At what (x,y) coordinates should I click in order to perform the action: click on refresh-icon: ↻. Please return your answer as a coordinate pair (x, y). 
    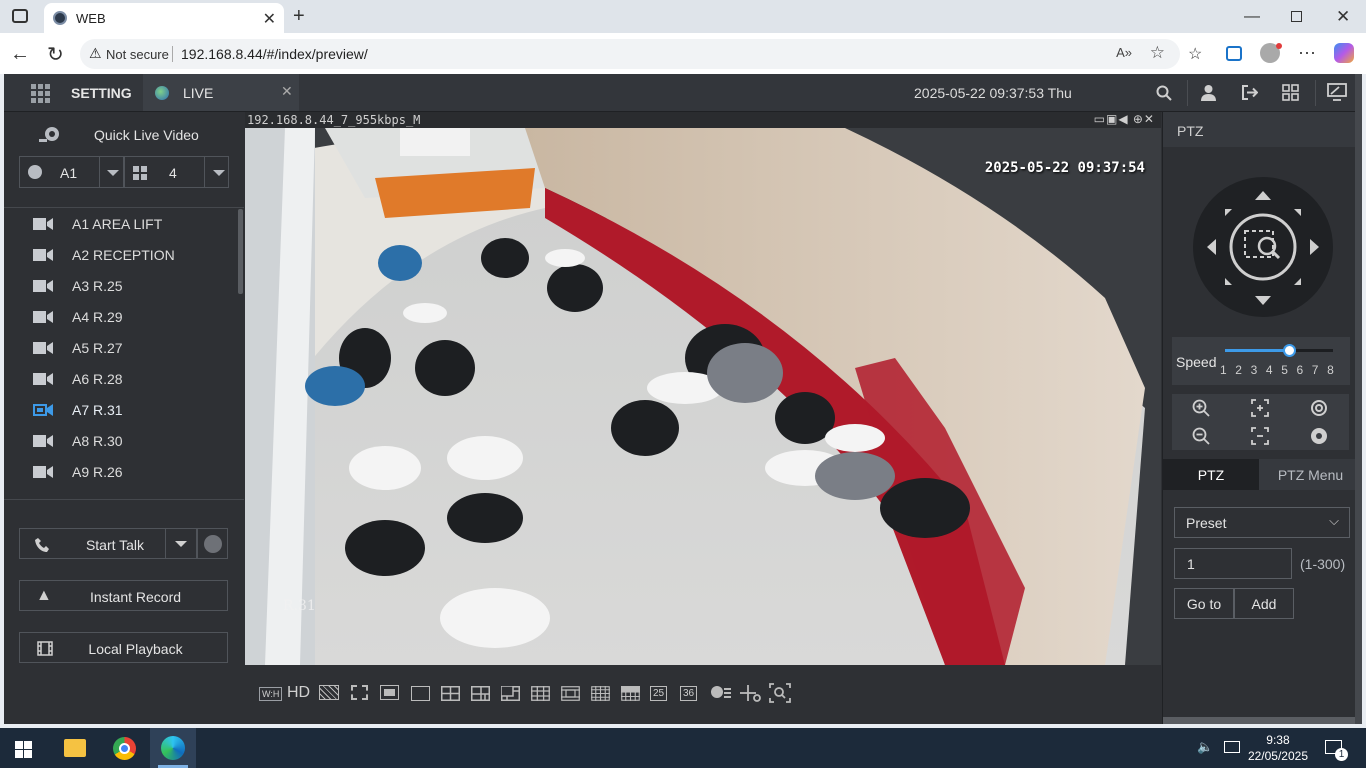
    Looking at the image, I should click on (55, 54).